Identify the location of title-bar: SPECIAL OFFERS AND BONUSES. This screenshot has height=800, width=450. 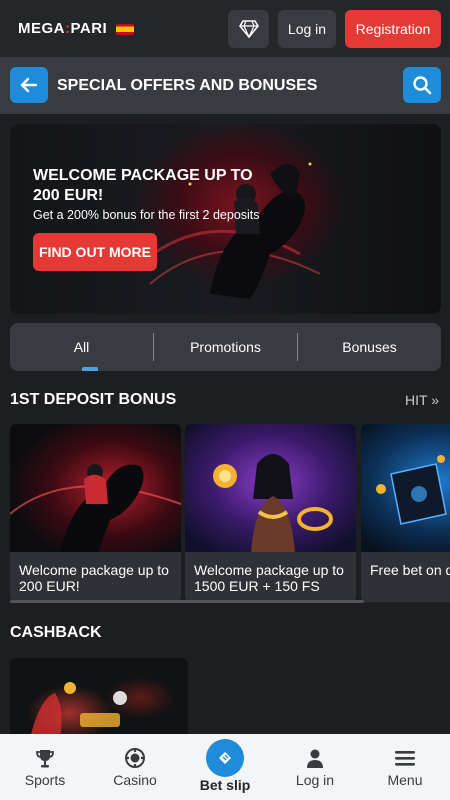
(225, 85).